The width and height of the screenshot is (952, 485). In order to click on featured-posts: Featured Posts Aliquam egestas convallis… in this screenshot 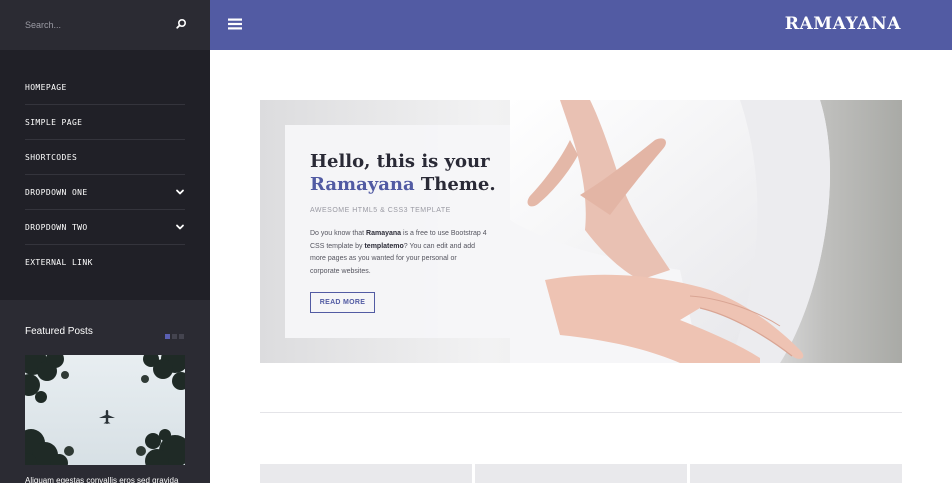, I will do `click(105, 392)`.